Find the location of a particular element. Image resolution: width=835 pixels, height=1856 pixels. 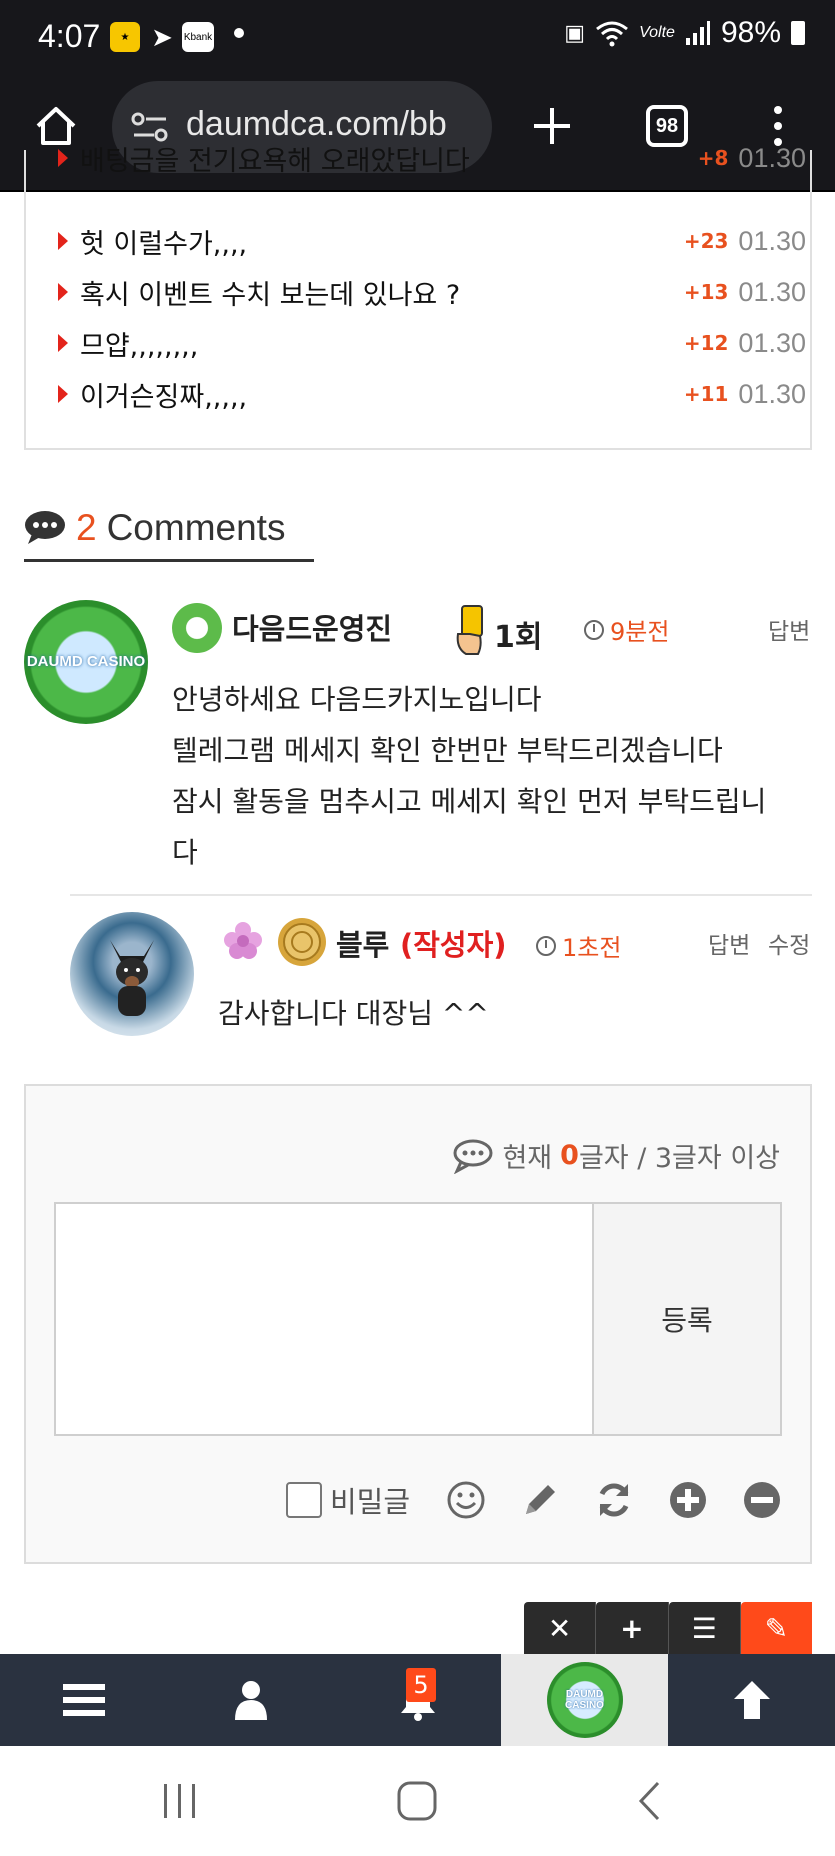

list-item: 므얍,,,,,,,, +12 01.30 is located at coordinates (432, 343).